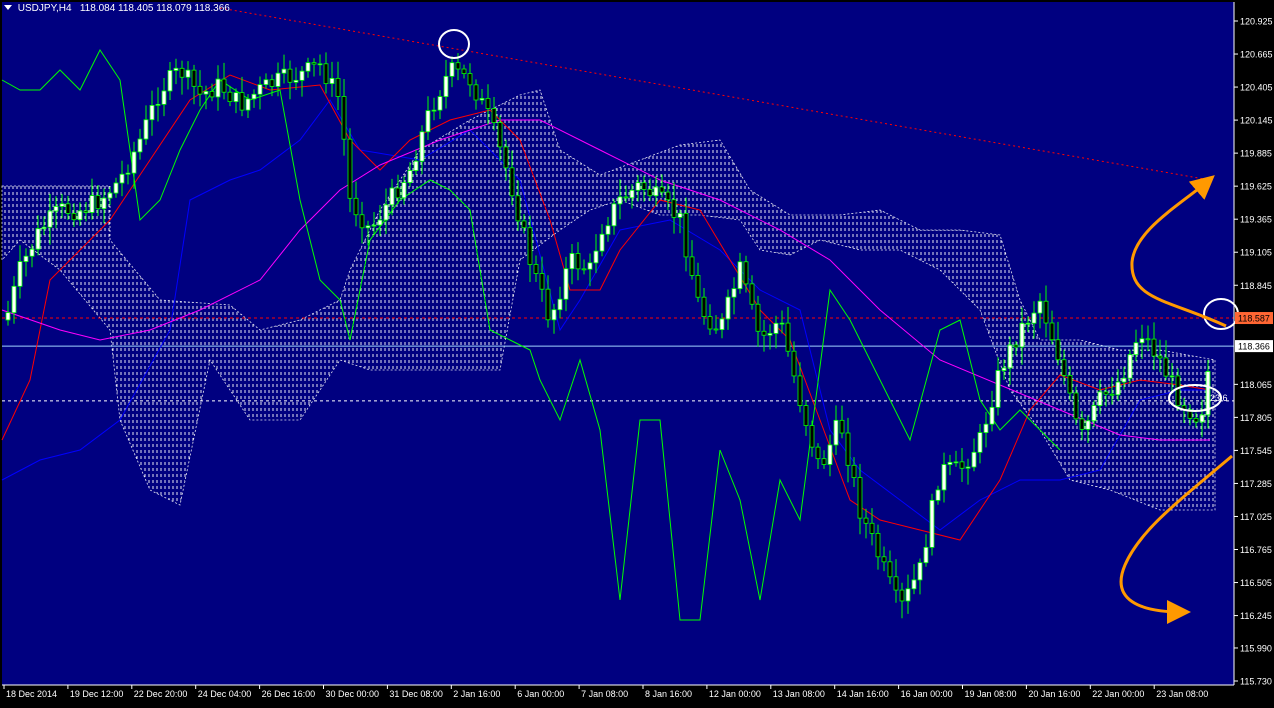 The image size is (1274, 708). I want to click on time-tick-label: 19 Dec 12:00, so click(97, 694).